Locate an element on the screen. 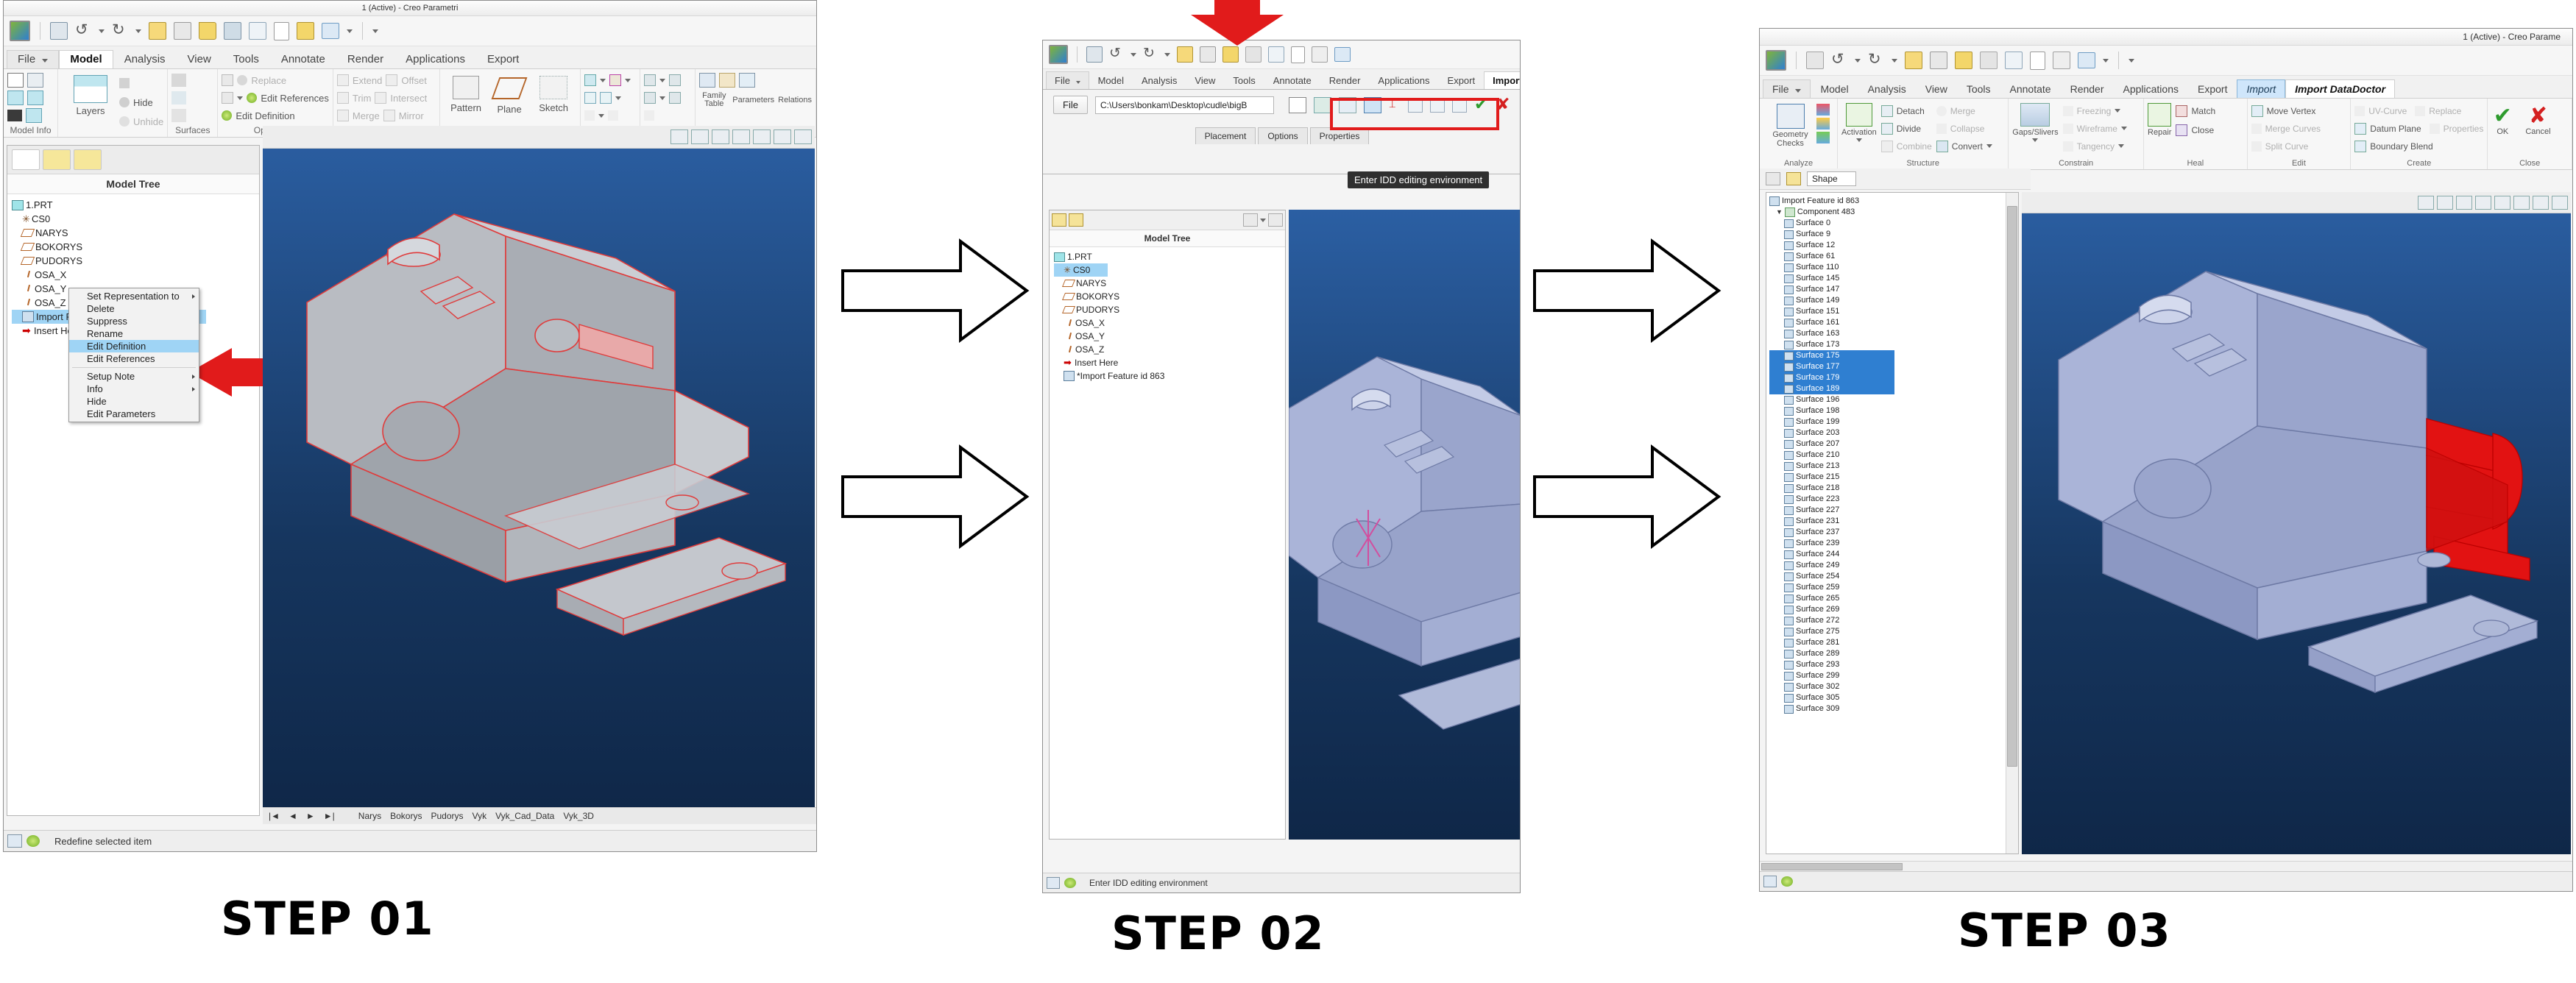  move-vertex-icon is located at coordinates (2257, 111).